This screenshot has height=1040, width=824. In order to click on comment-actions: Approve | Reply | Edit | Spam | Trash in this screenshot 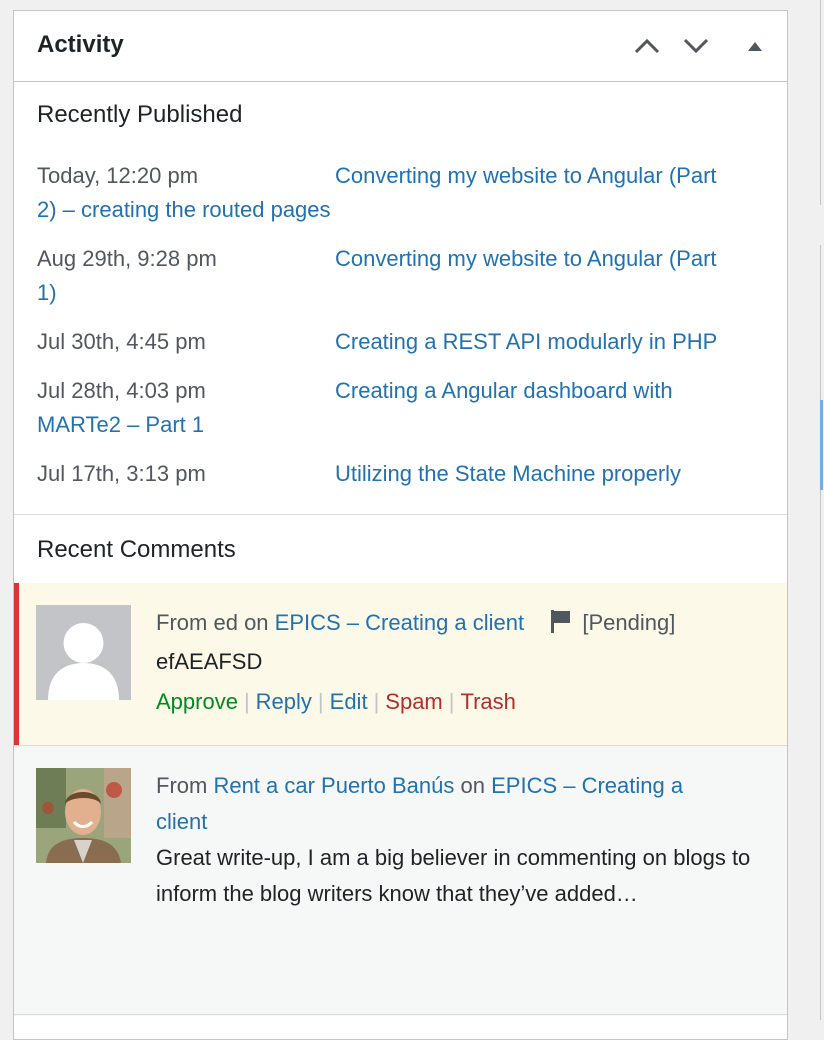, I will do `click(456, 702)`.